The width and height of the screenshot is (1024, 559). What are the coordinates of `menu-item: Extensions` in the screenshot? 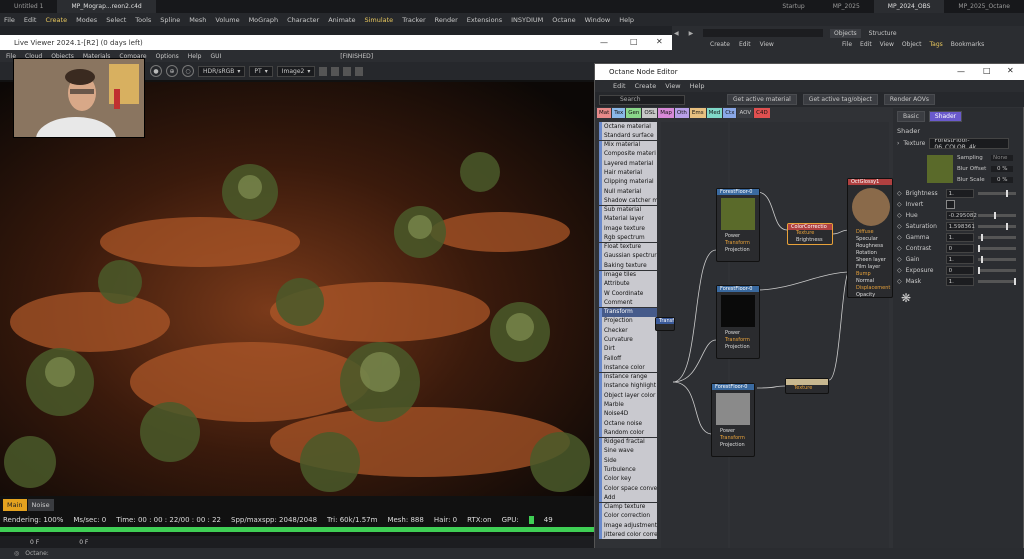 It's located at (484, 20).